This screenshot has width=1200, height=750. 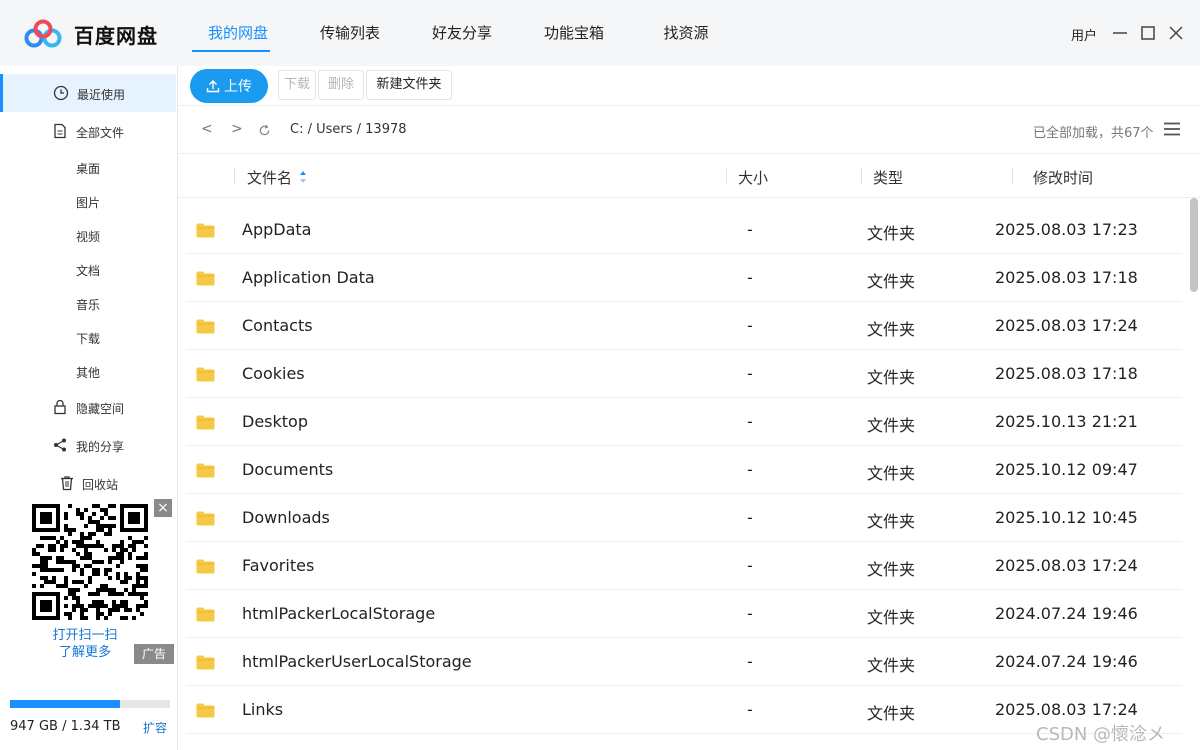 What do you see at coordinates (683, 326) in the screenshot?
I see `table-row: Contacts - 文件夹 2025.08.03 17:24` at bounding box center [683, 326].